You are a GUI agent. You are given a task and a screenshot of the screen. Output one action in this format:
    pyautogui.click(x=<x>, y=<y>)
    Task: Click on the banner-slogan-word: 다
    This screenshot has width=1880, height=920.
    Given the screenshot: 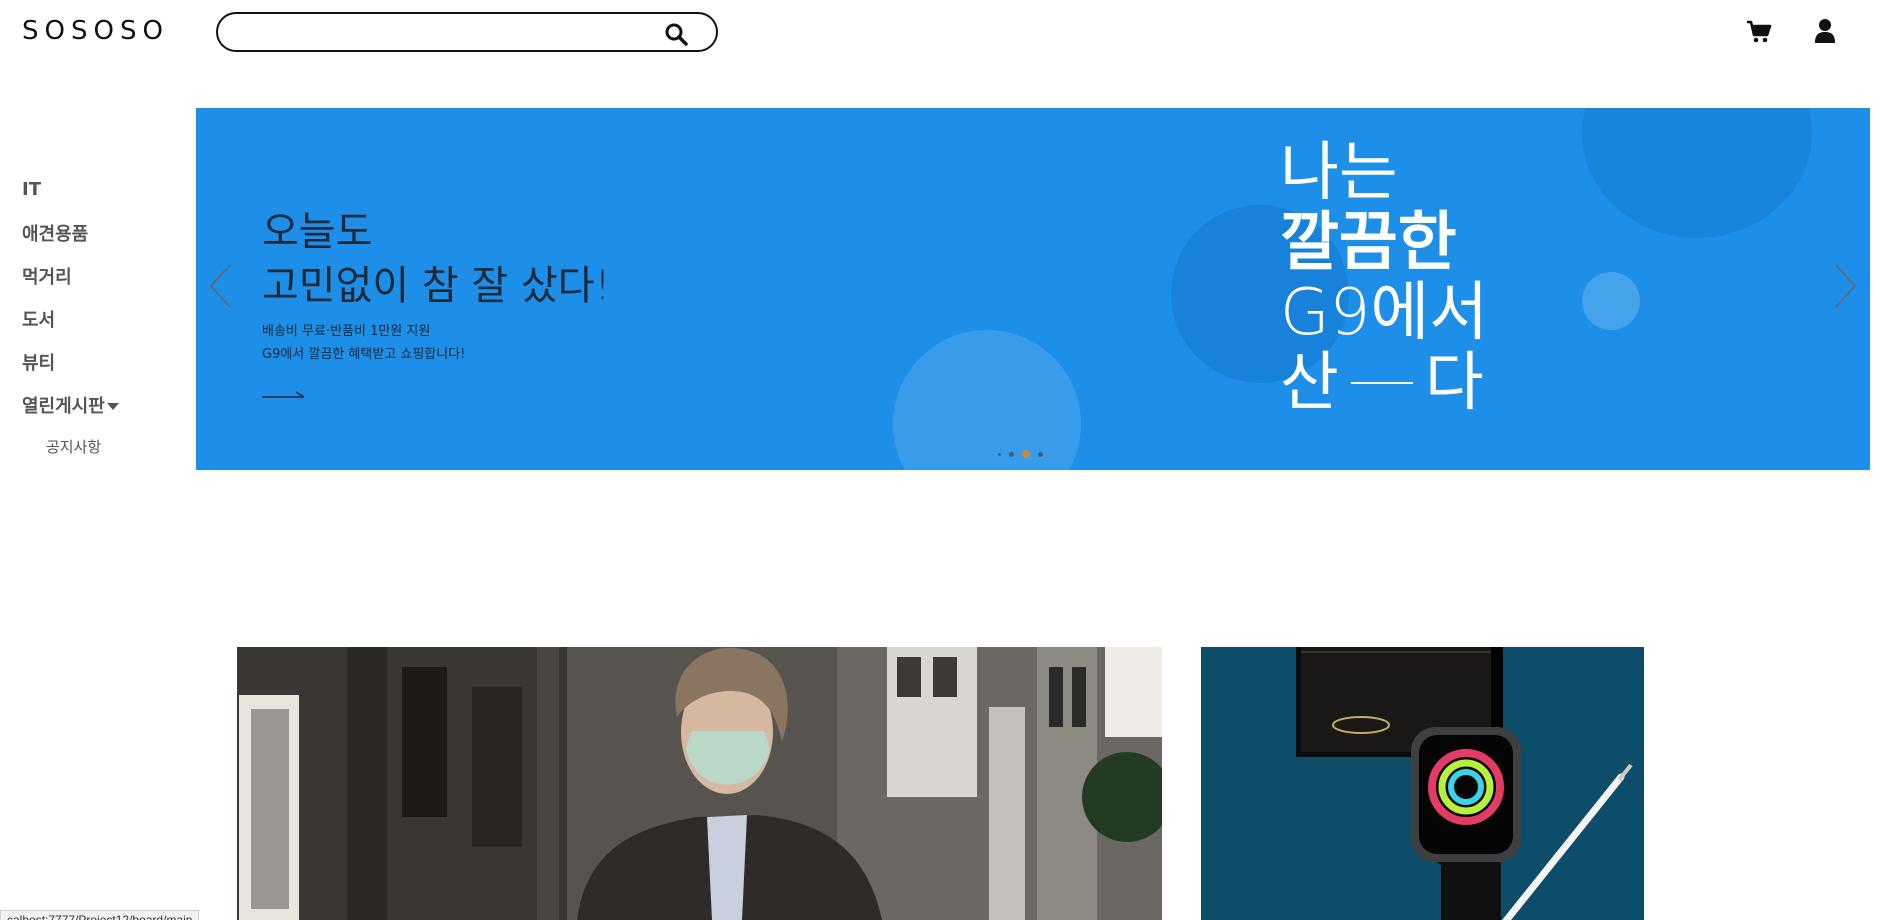 What is the action you would take?
    pyautogui.click(x=1454, y=383)
    